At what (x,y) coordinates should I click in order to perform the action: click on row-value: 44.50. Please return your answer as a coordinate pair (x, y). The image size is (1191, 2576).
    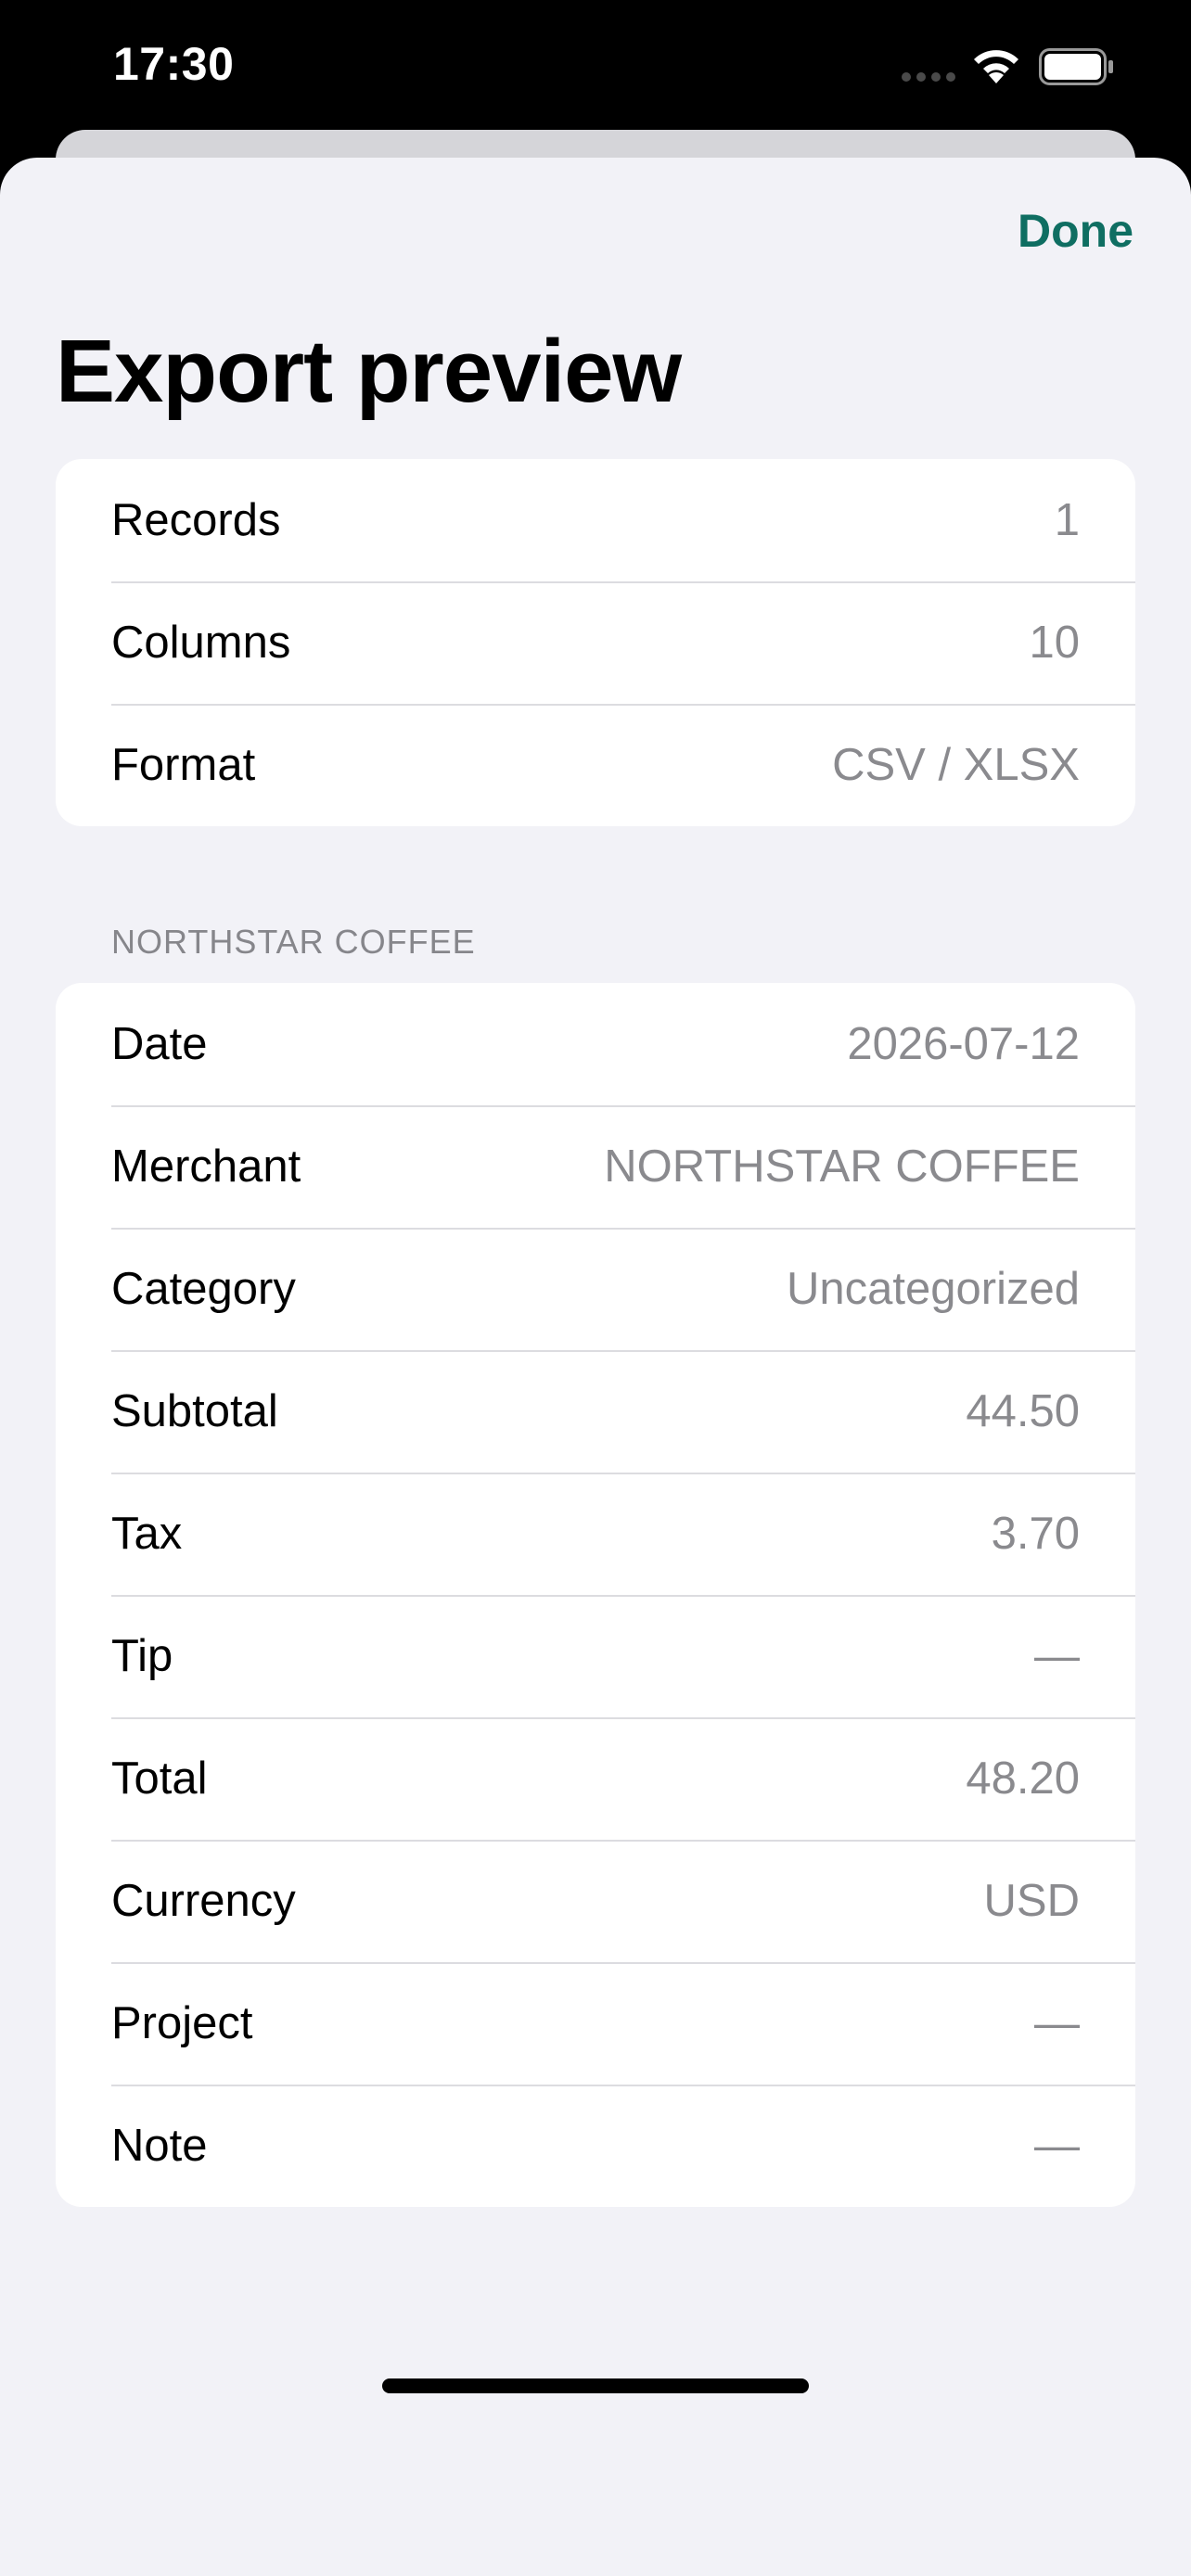
    Looking at the image, I should click on (1023, 1411).